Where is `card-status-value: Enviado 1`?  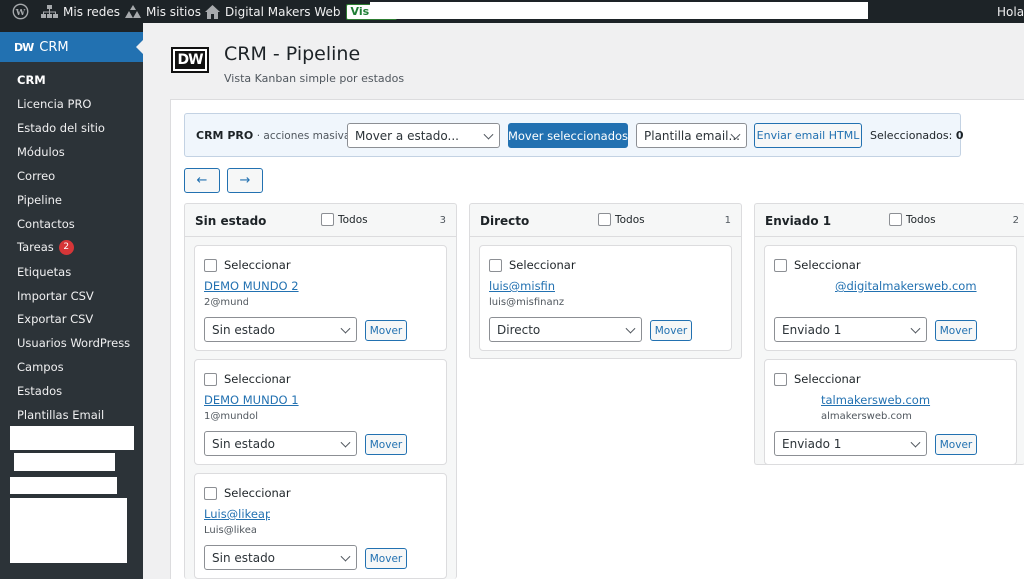 card-status-value: Enviado 1 is located at coordinates (812, 443).